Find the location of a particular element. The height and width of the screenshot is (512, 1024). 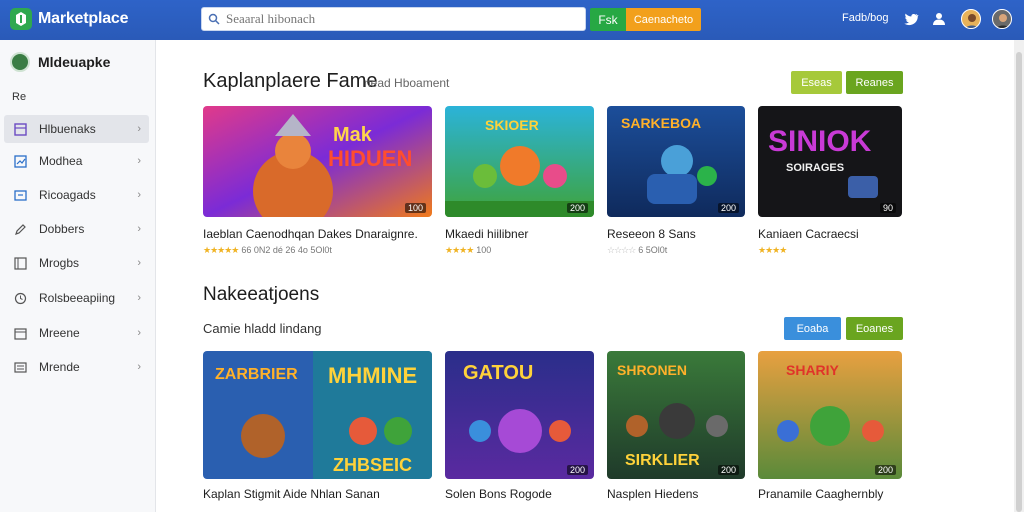

top-link: Fadb/bog is located at coordinates (865, 18).